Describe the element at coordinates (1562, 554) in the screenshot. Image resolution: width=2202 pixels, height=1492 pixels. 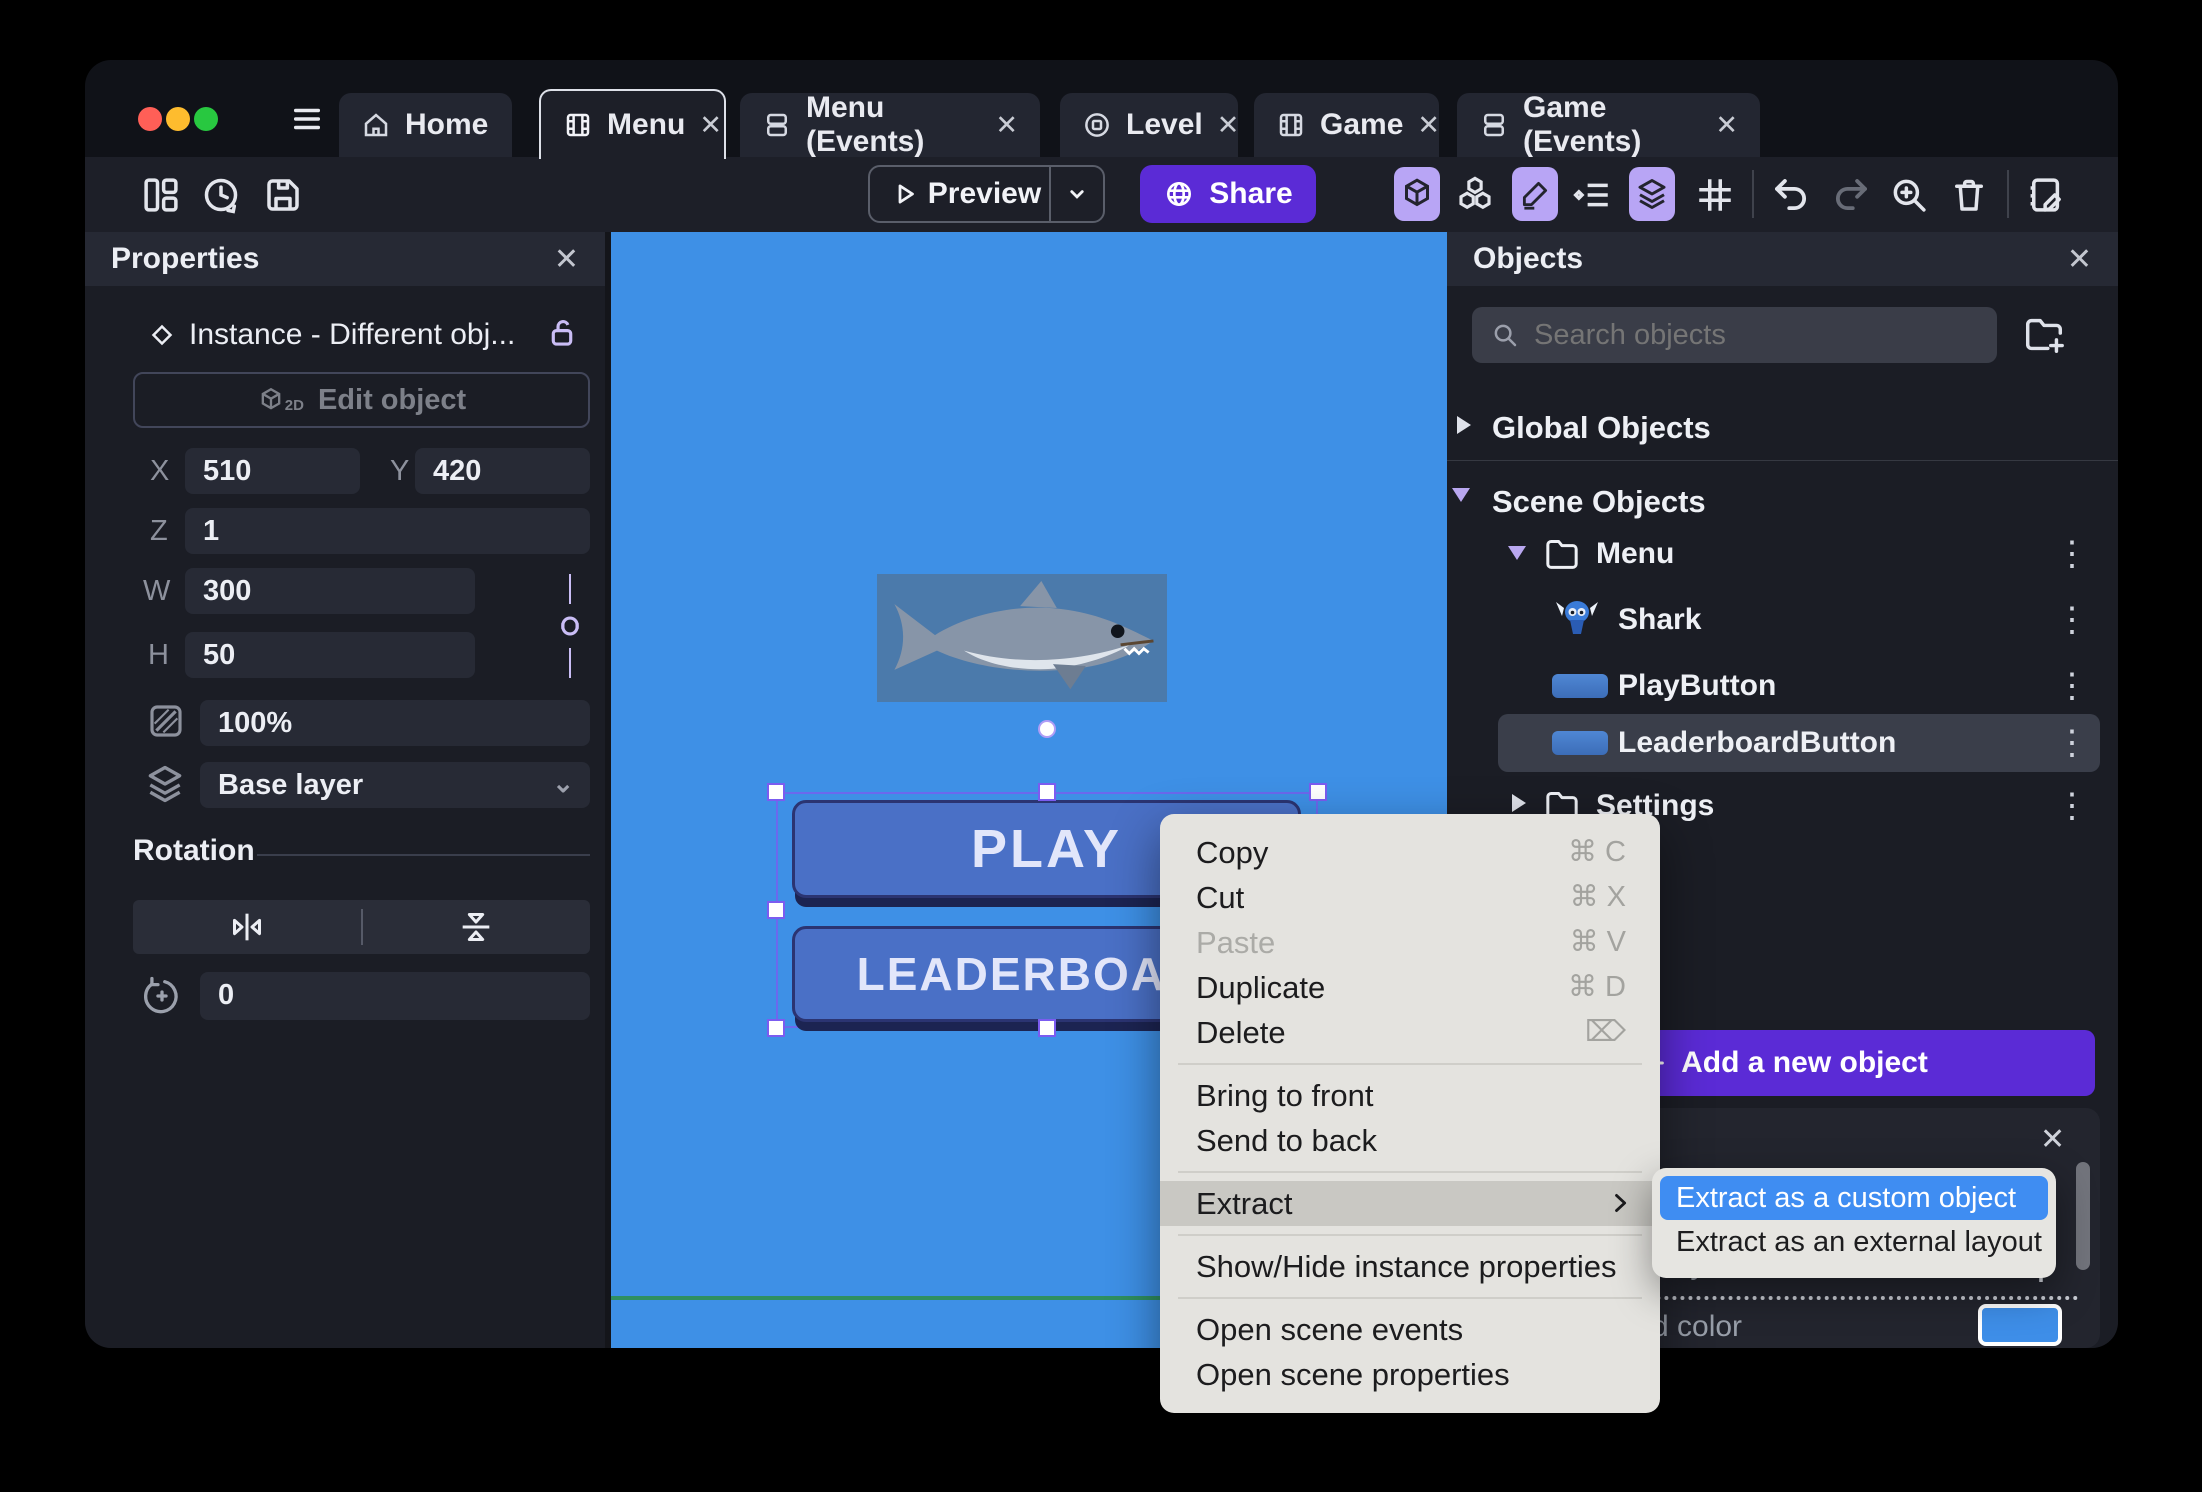
I see `folder-icon` at that location.